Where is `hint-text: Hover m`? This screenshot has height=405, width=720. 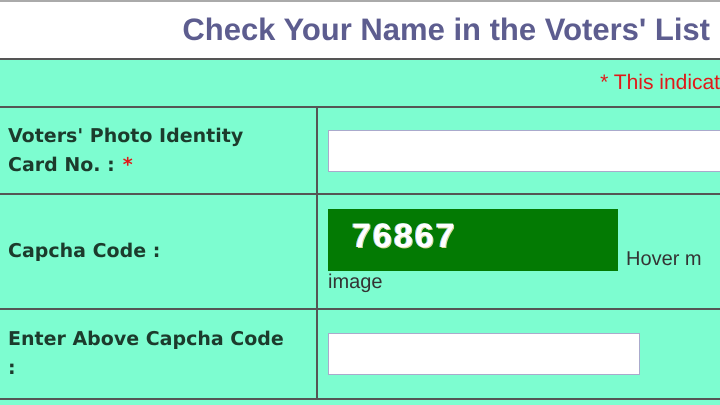
hint-text: Hover m is located at coordinates (664, 259).